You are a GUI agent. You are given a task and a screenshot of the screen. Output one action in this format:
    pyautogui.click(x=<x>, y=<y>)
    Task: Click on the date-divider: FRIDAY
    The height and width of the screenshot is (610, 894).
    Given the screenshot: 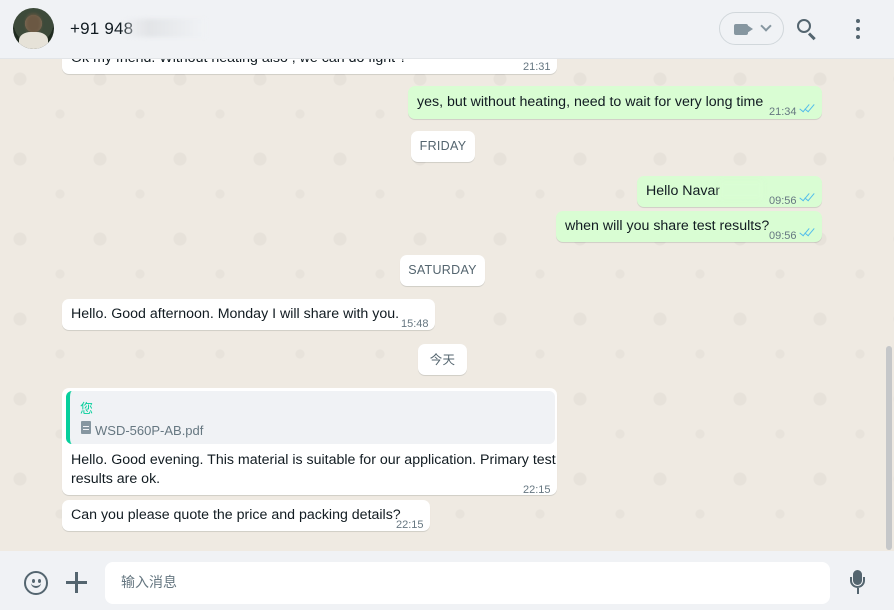 What is the action you would take?
    pyautogui.click(x=443, y=146)
    